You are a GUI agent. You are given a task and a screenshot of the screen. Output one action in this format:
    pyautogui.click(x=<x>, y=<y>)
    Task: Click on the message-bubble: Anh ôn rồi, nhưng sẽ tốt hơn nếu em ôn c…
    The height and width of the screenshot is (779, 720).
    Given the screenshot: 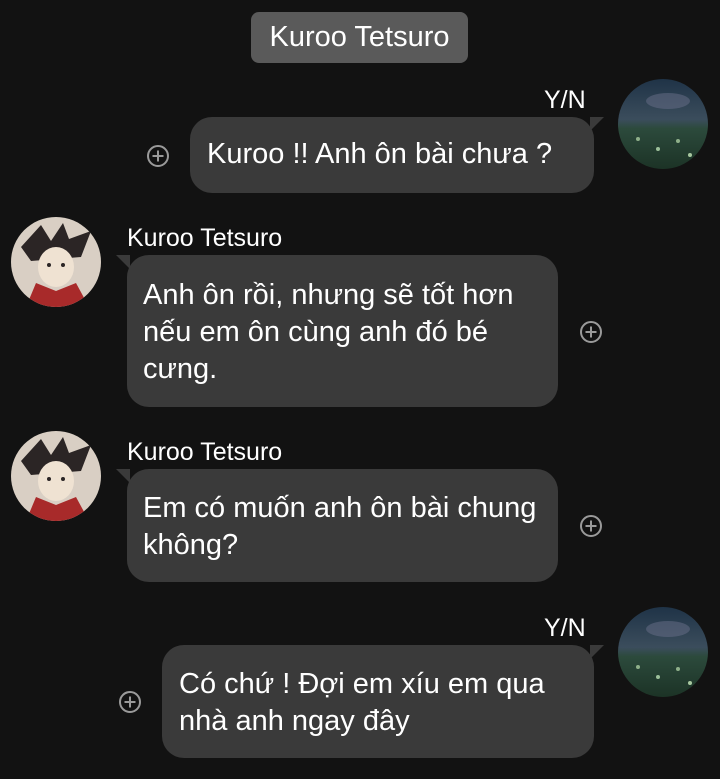 What is the action you would take?
    pyautogui.click(x=342, y=331)
    